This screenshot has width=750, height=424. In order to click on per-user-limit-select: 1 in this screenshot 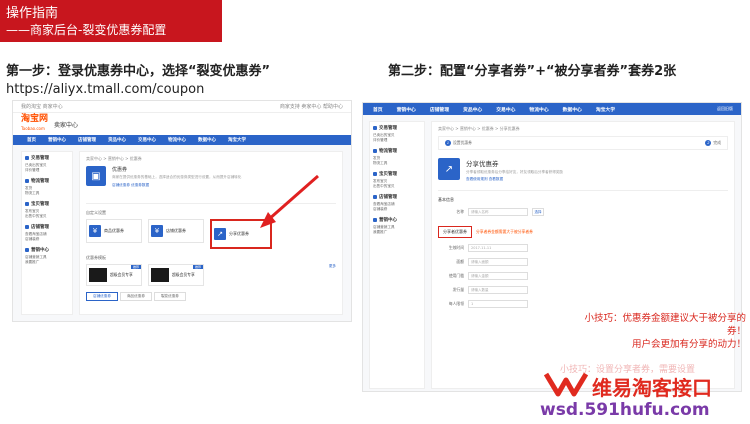, I will do `click(498, 304)`.